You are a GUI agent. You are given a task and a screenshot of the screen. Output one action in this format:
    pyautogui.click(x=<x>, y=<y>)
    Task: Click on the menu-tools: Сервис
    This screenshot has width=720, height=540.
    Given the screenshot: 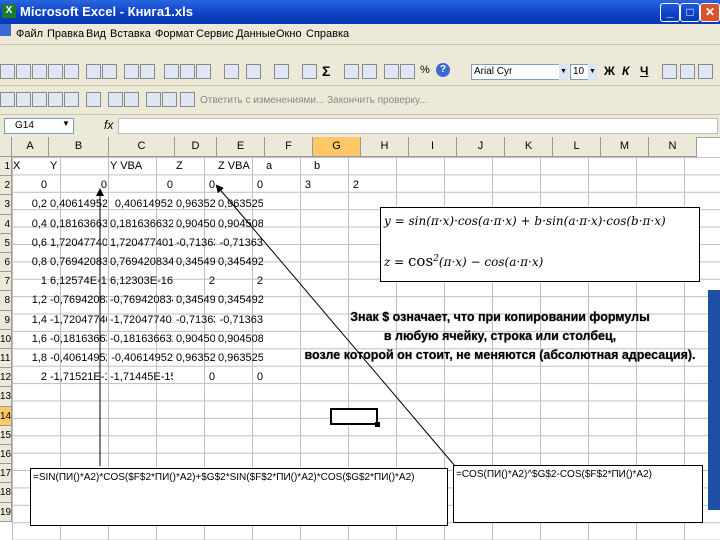 What is the action you would take?
    pyautogui.click(x=215, y=34)
    